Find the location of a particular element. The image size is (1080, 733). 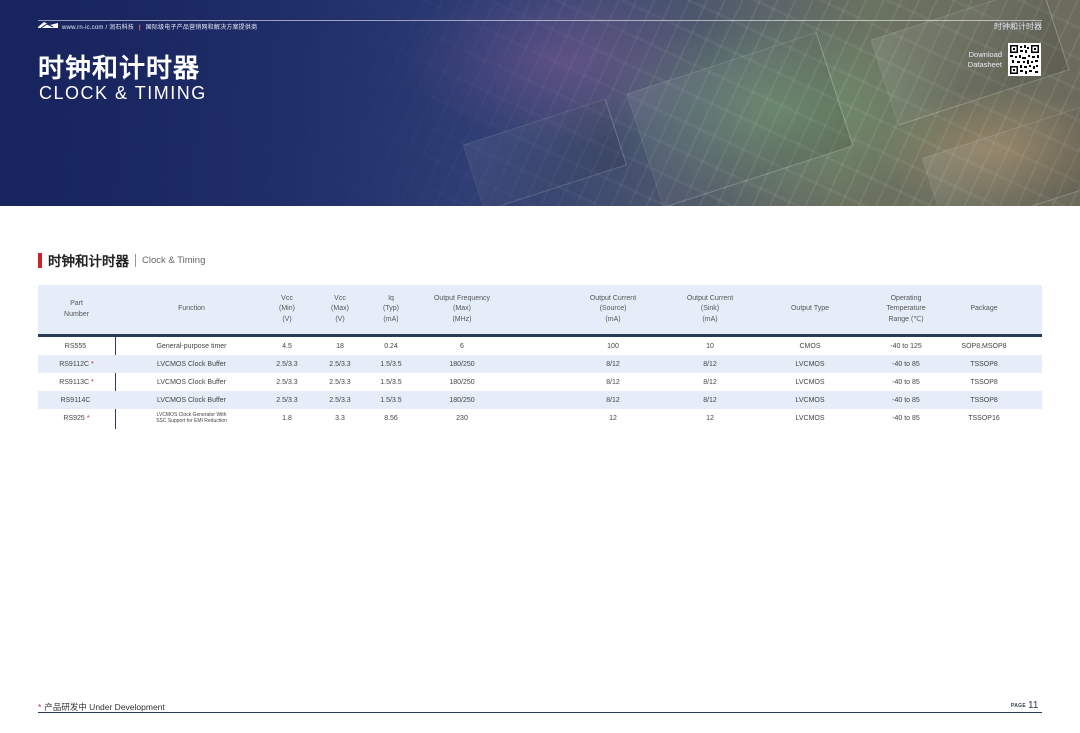

cell-vcc-min: 1.8 is located at coordinates (287, 418).